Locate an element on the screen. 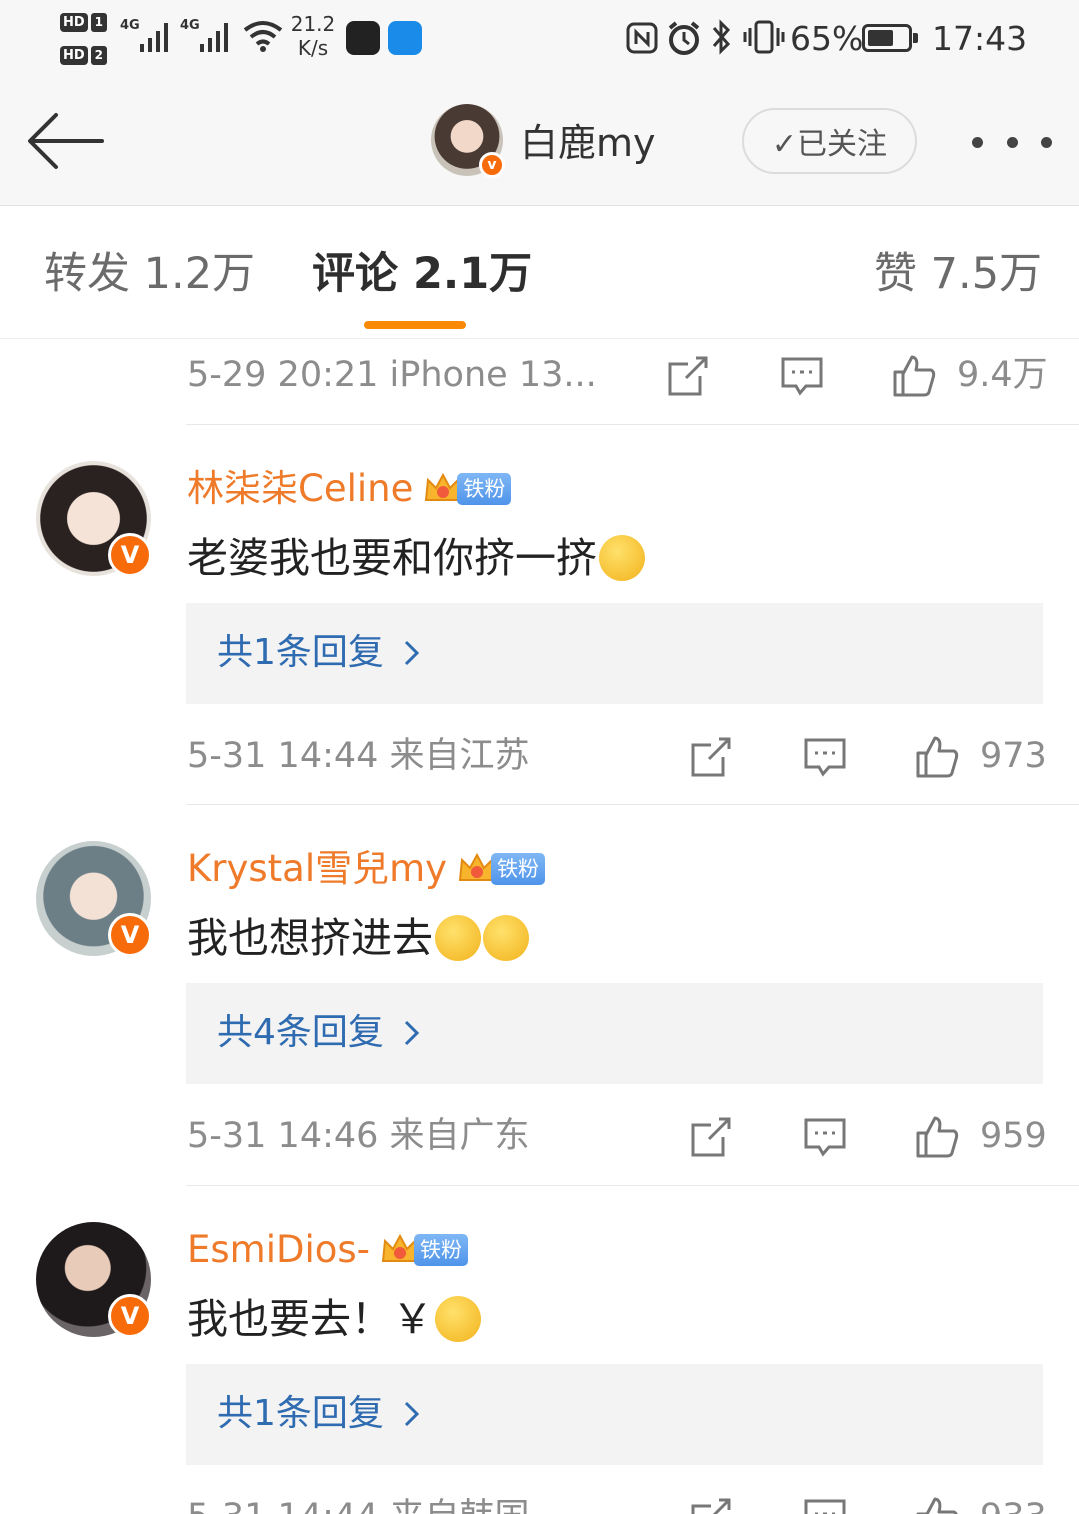 This screenshot has width=1079, height=1514. comment-time: 5-31 14:44 来自韩国 is located at coordinates (358, 1504).